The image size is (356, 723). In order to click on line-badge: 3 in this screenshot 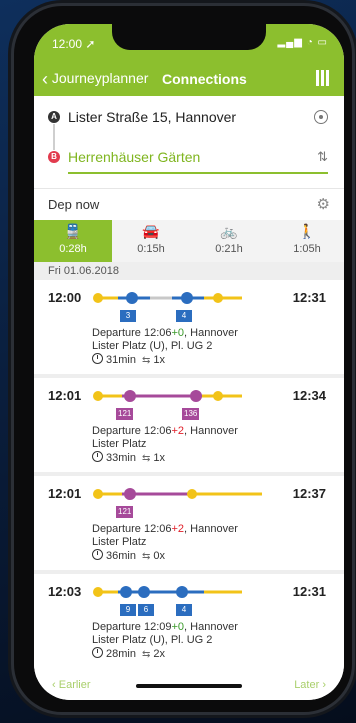, I will do `click(128, 316)`.